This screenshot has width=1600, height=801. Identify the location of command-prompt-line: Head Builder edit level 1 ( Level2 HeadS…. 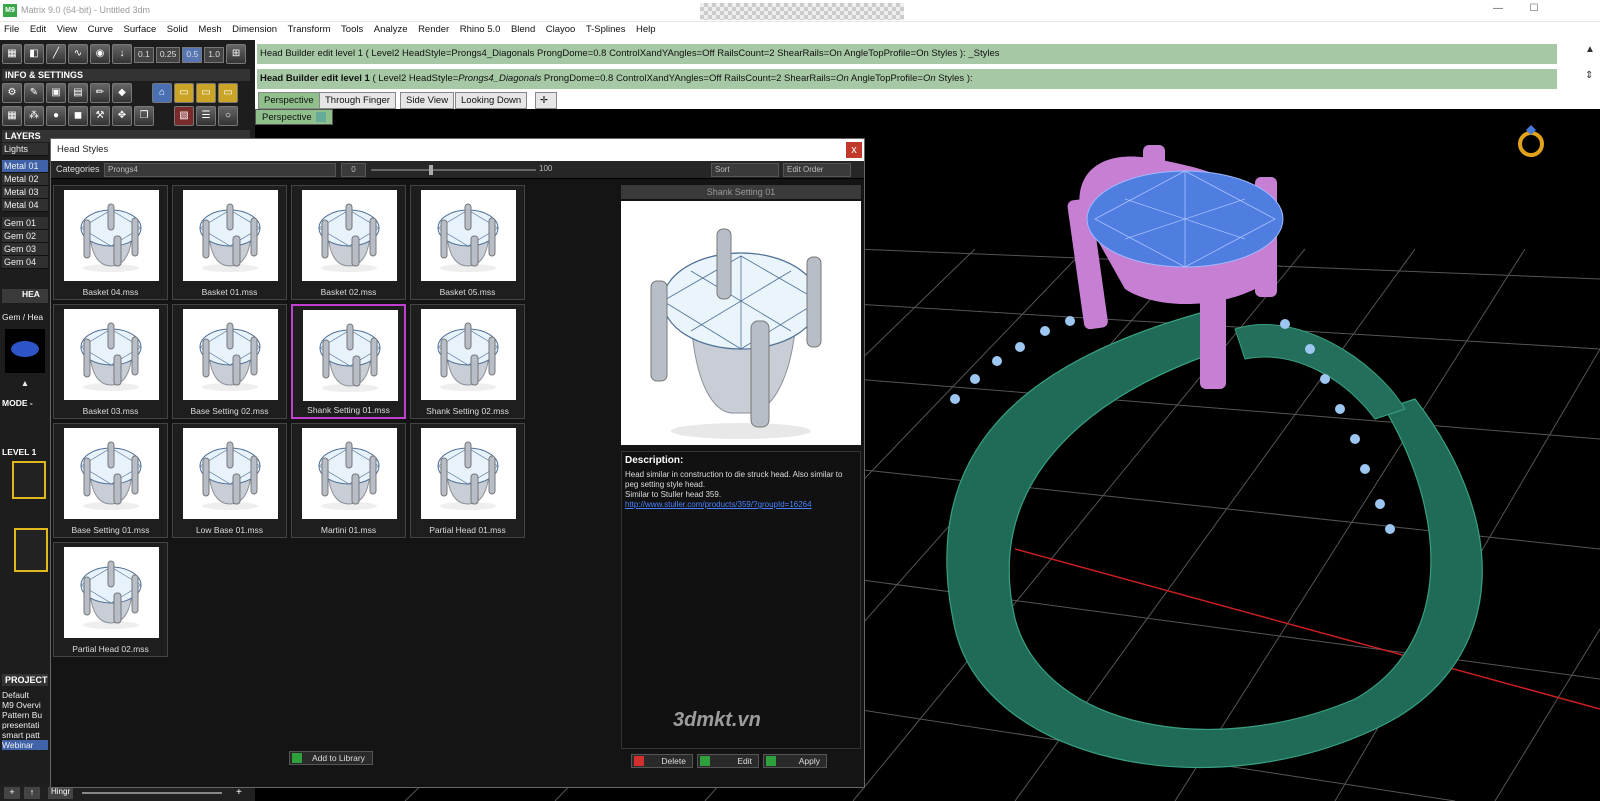
(907, 79).